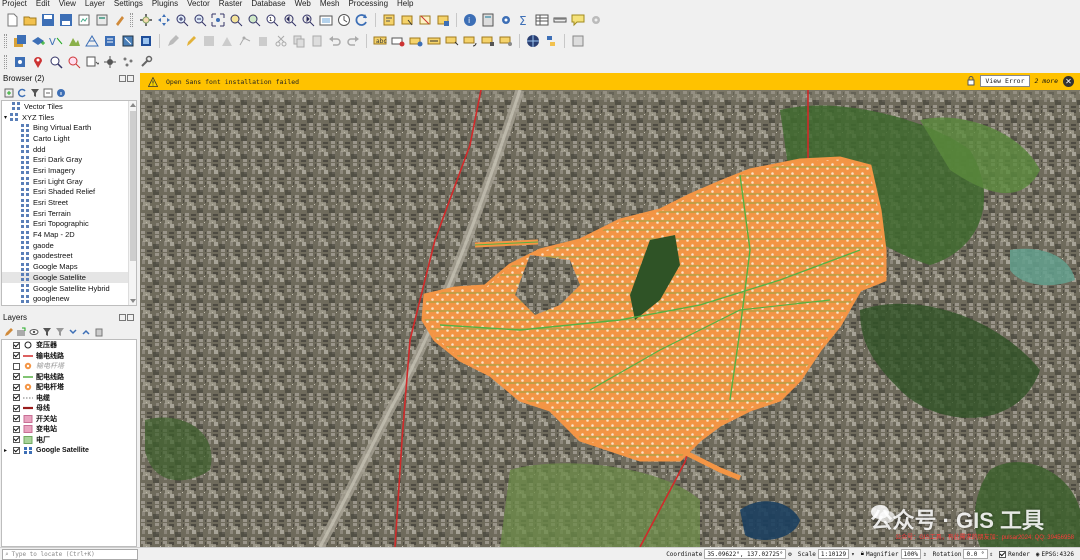 The height and width of the screenshot is (560, 1080). I want to click on browser-item: Esri Dark Gray, so click(69, 159).